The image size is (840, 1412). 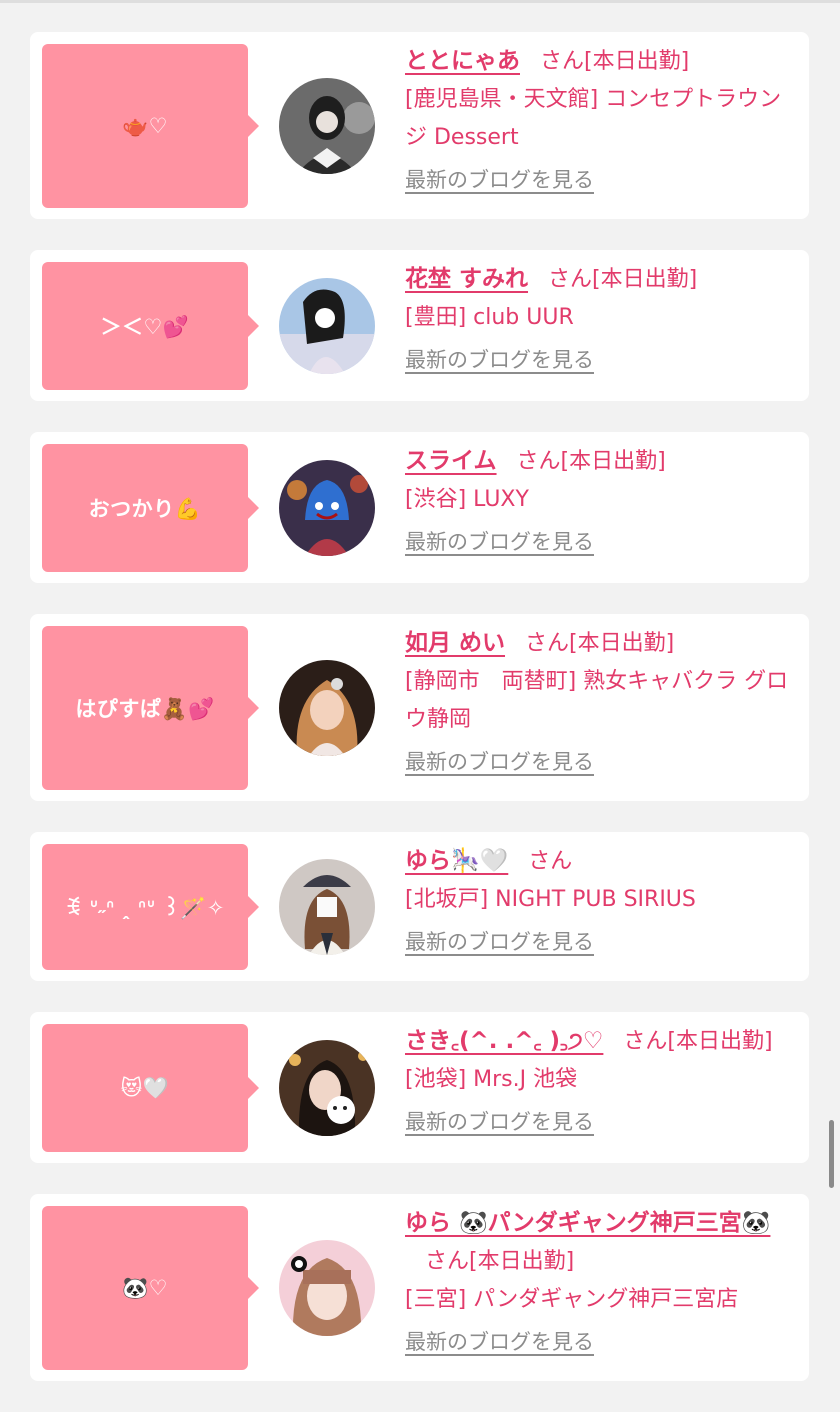 I want to click on cast-name-link: ととにゃあ, so click(x=462, y=61).